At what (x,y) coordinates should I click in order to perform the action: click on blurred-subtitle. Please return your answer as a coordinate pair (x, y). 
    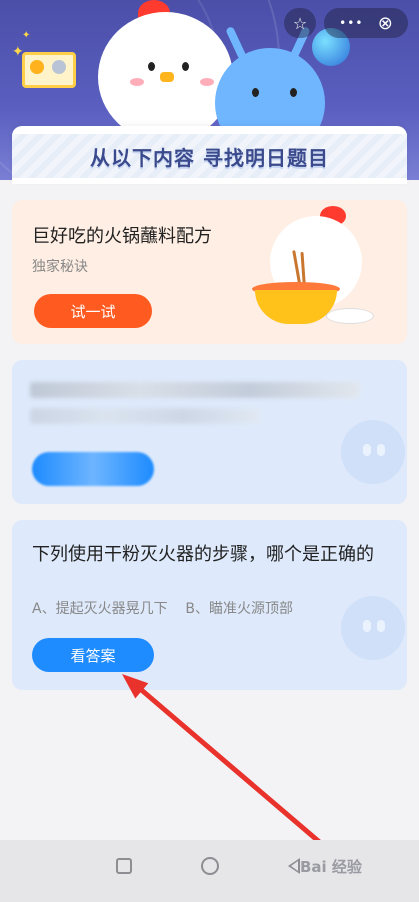
    Looking at the image, I should click on (145, 416).